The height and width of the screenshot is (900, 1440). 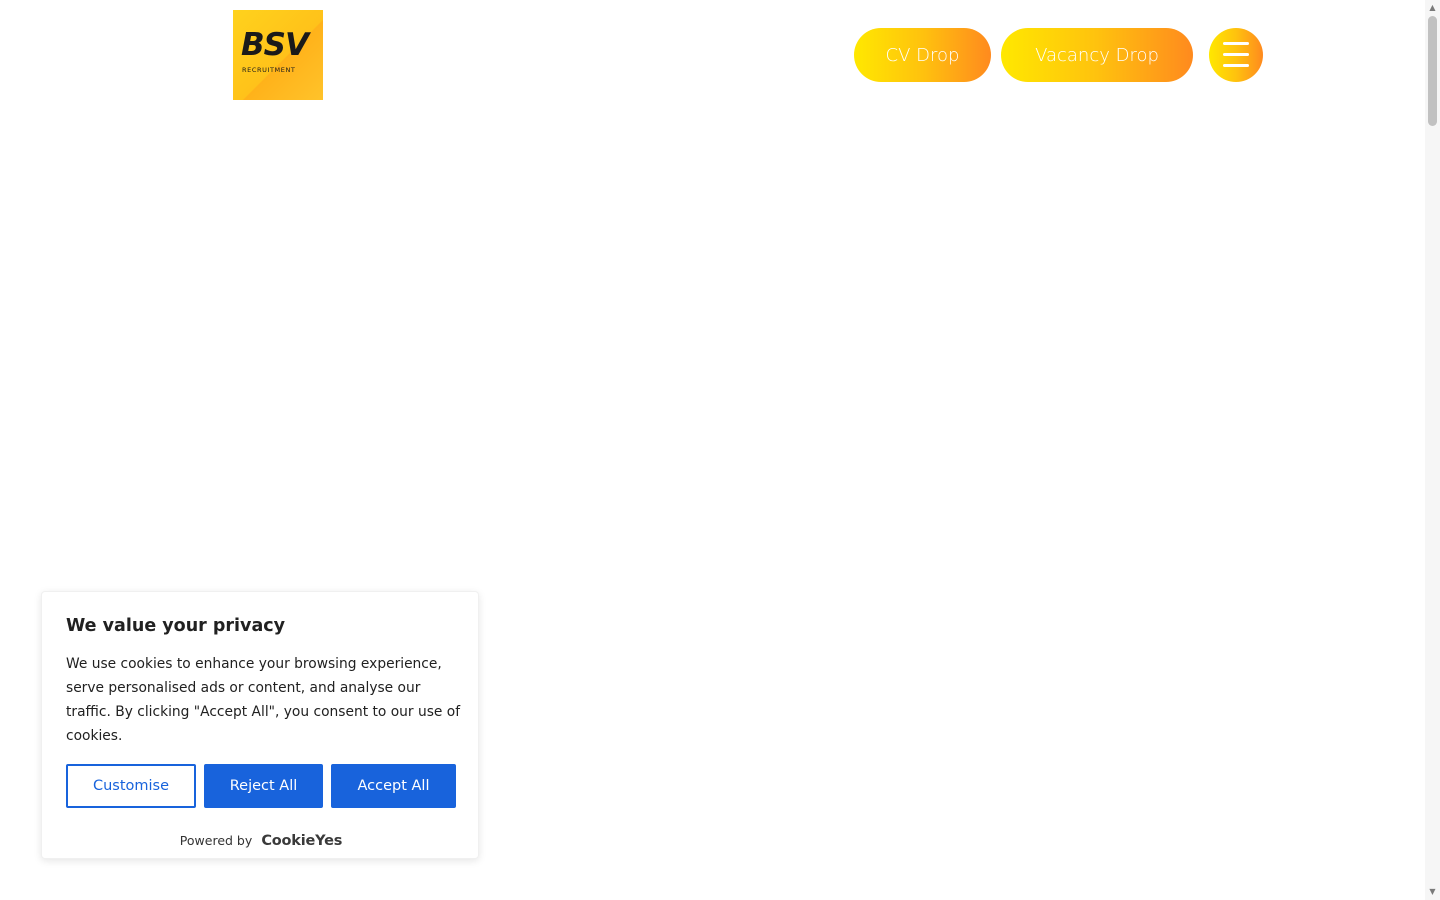 I want to click on reject-all-button: Reject All, so click(x=263, y=786).